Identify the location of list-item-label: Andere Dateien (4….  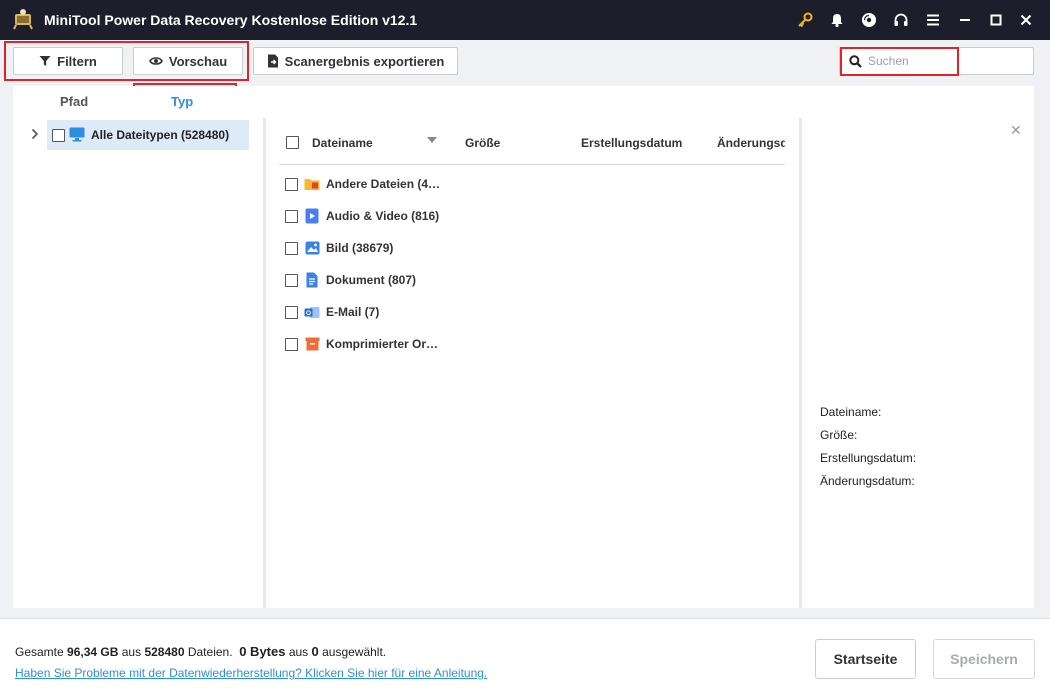
(383, 184).